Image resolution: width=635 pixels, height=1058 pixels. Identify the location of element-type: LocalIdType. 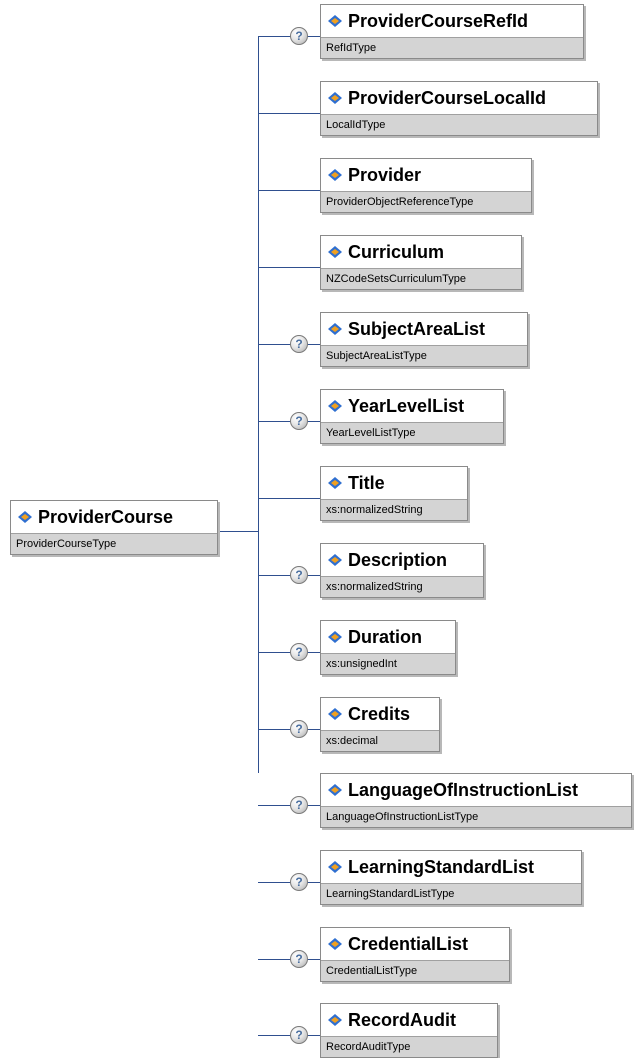
(459, 124).